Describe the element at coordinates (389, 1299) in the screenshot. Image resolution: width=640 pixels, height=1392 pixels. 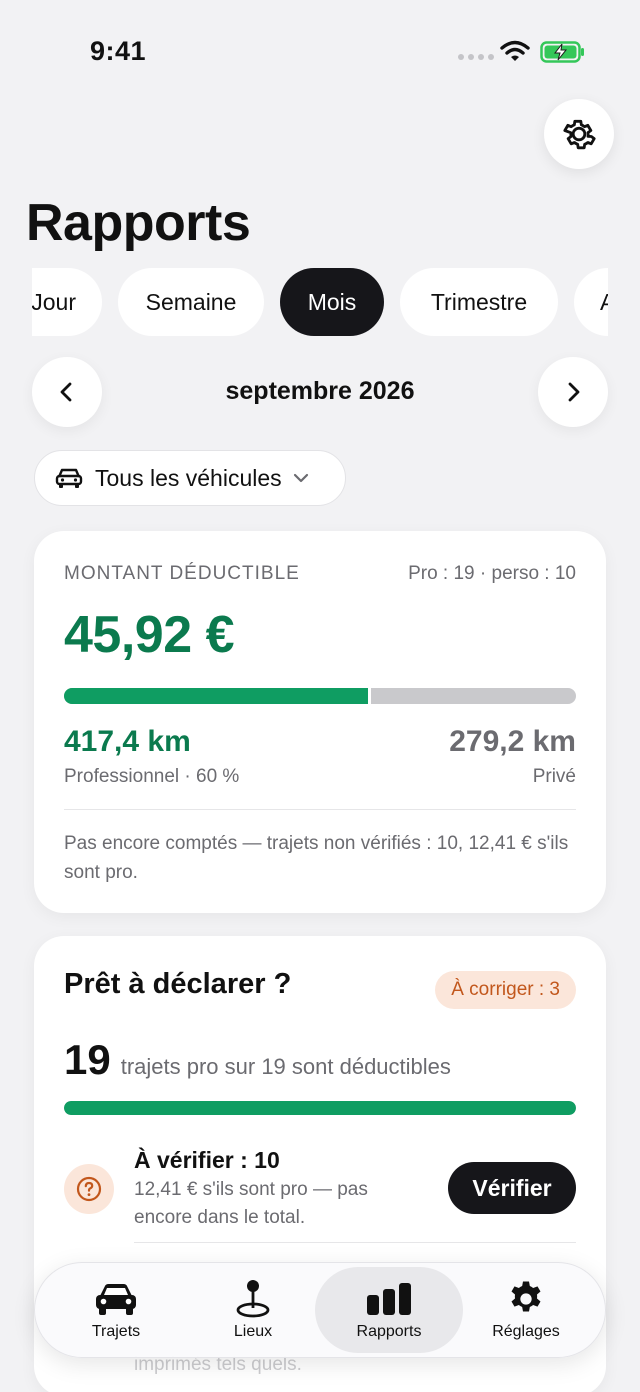
I see `bar-chart-icon` at that location.